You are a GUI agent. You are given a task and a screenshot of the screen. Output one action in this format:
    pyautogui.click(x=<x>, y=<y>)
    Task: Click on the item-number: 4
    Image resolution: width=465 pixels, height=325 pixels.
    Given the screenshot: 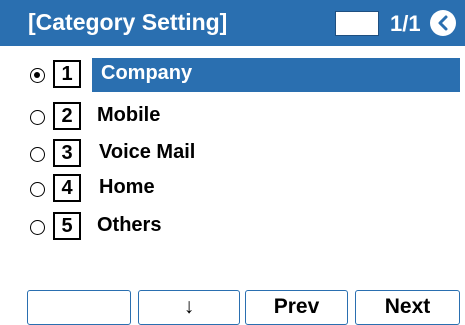 What is the action you would take?
    pyautogui.click(x=67, y=188)
    